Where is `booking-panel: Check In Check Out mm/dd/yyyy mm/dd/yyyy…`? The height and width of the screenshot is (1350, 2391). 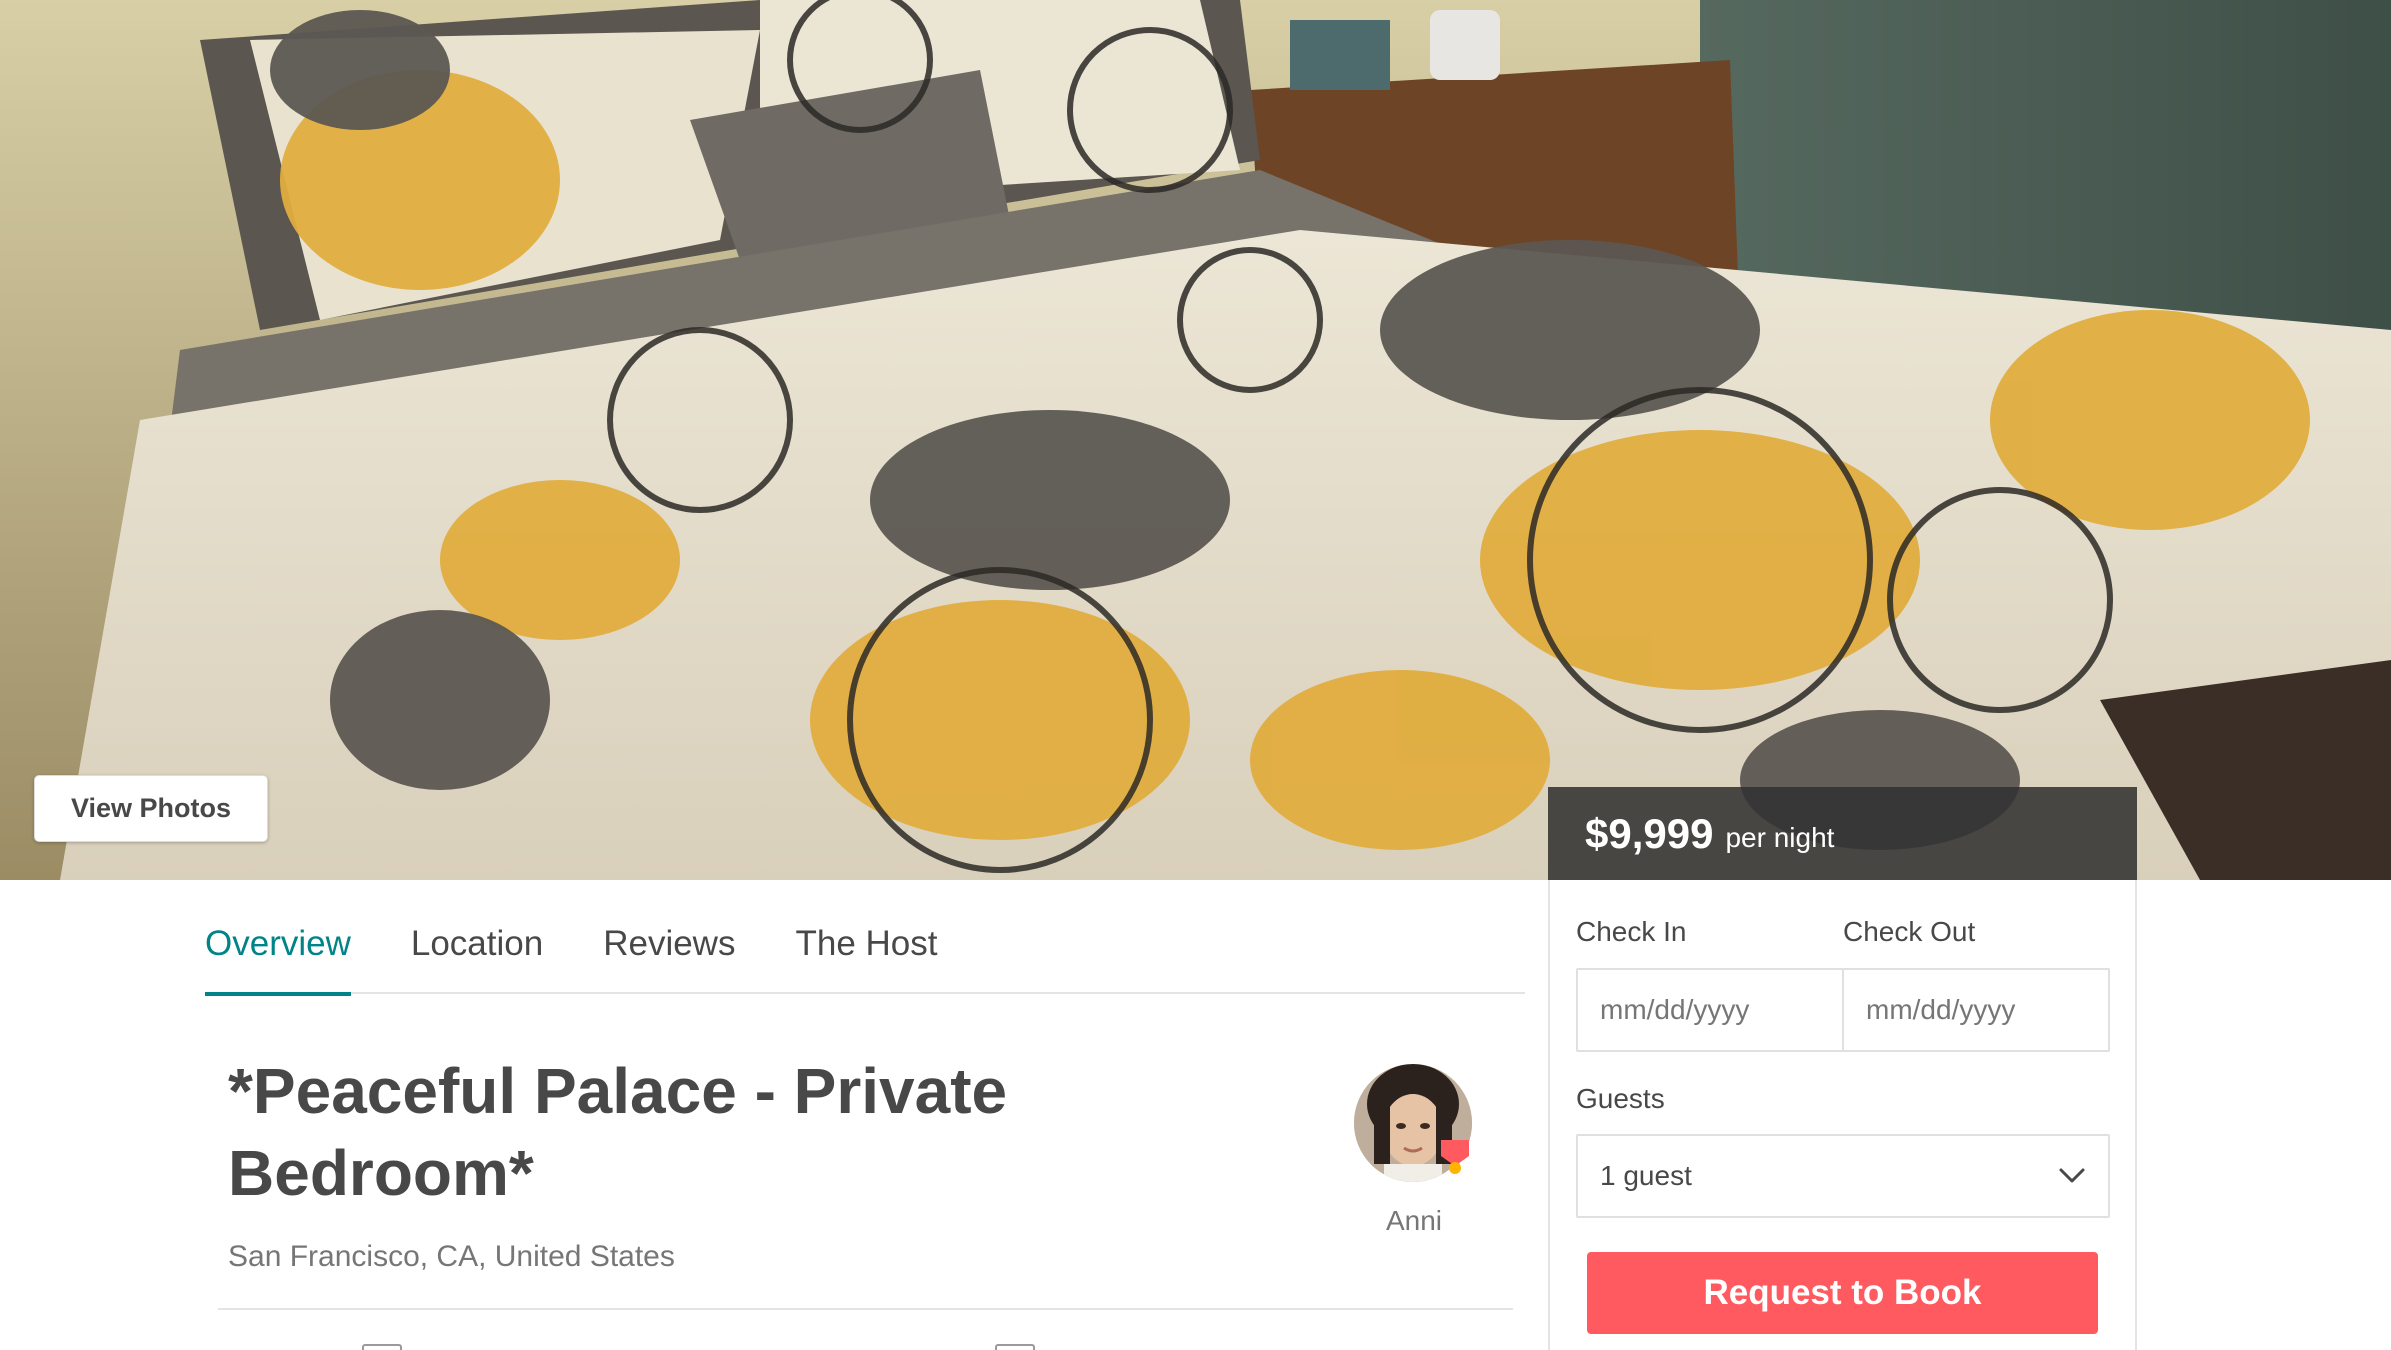
booking-panel: Check In Check Out mm/dd/yyyy mm/dd/yyyy… is located at coordinates (1842, 1115).